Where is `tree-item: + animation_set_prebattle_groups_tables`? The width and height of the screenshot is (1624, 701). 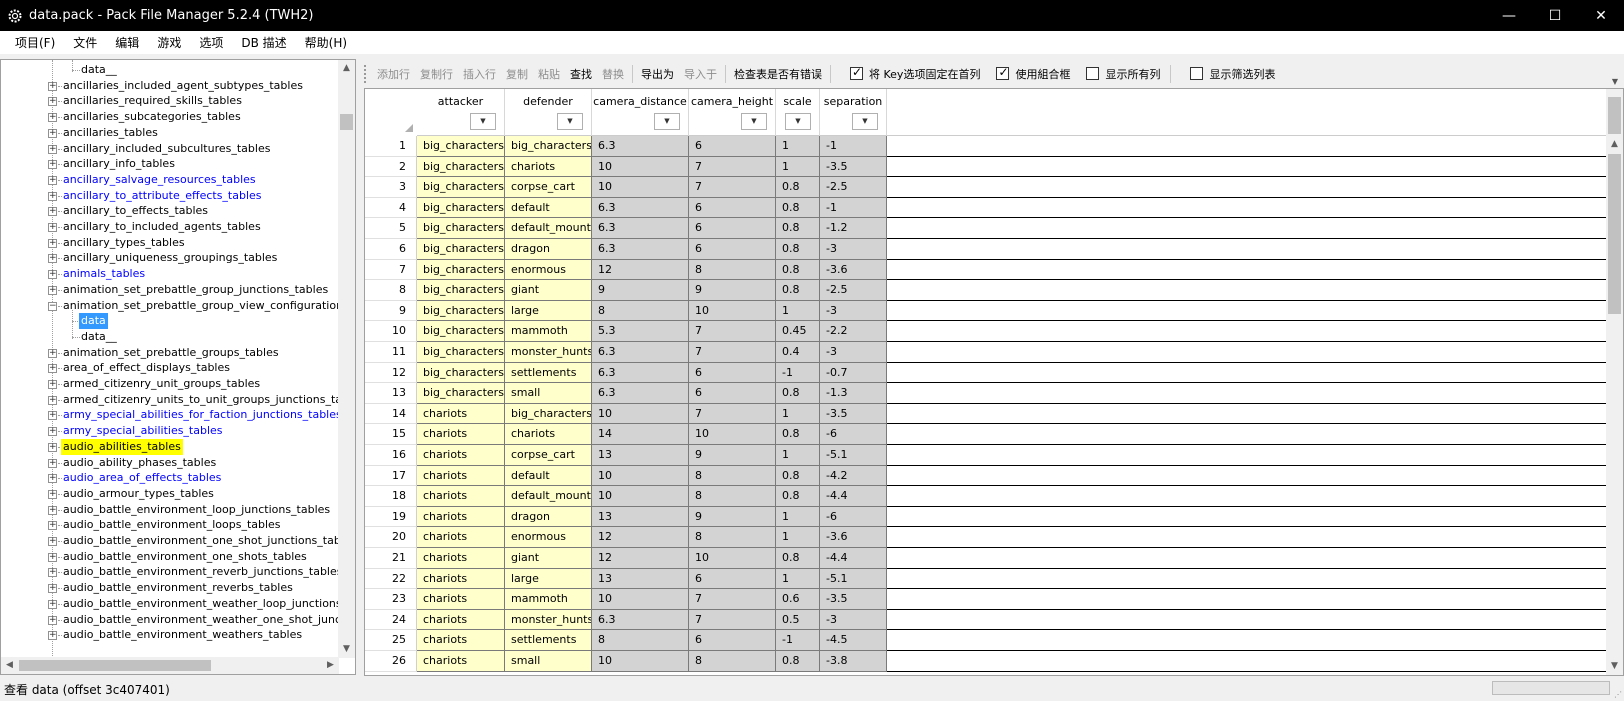 tree-item: + animation_set_prebattle_groups_tables is located at coordinates (170, 353).